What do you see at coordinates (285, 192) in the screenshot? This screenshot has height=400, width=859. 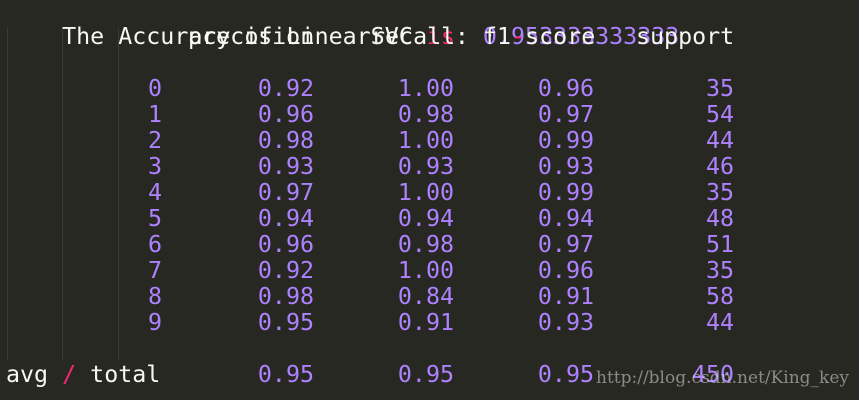 I see `row-precision: 0.97` at bounding box center [285, 192].